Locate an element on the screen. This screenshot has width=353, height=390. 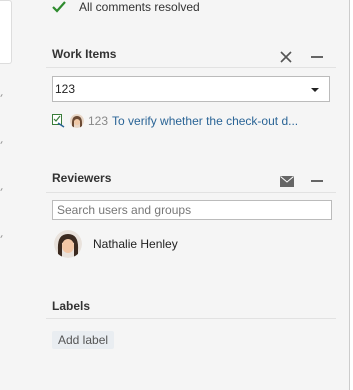
collapse-reviewers-button is located at coordinates (317, 181).